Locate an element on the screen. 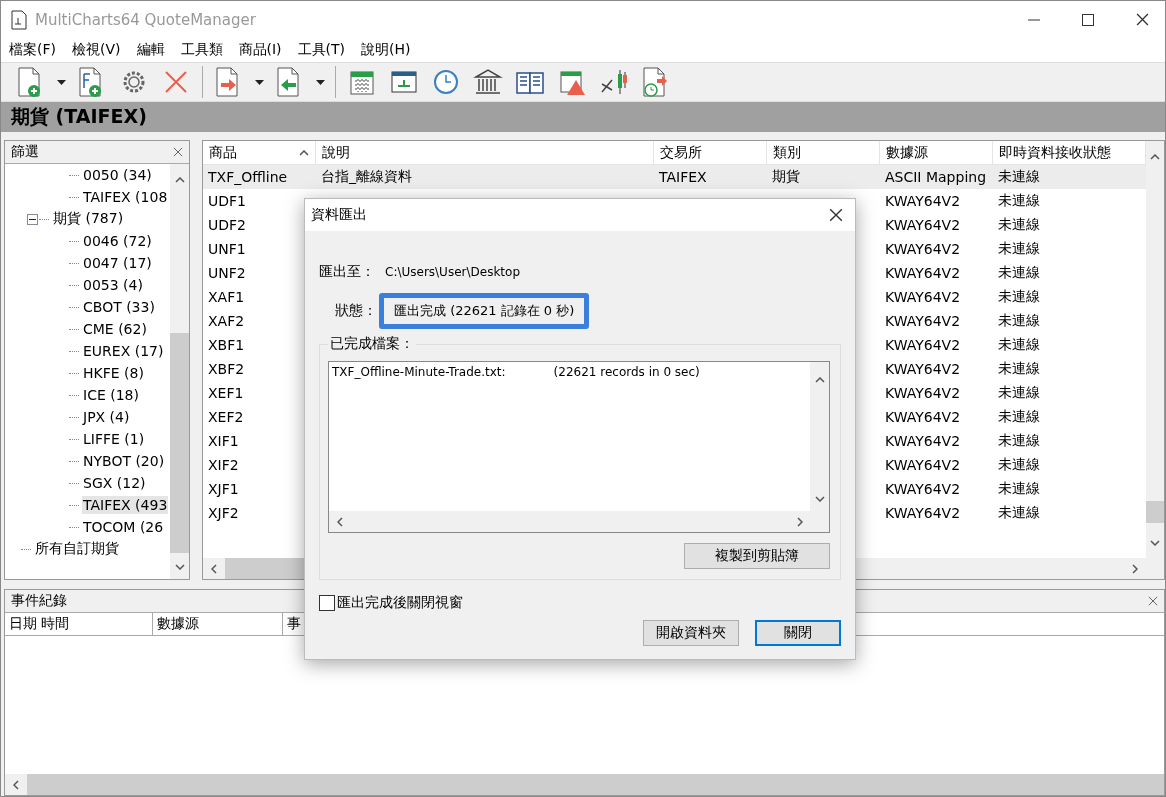 The image size is (1166, 797). description-cell: 台指_離線資料 is located at coordinates (485, 177).